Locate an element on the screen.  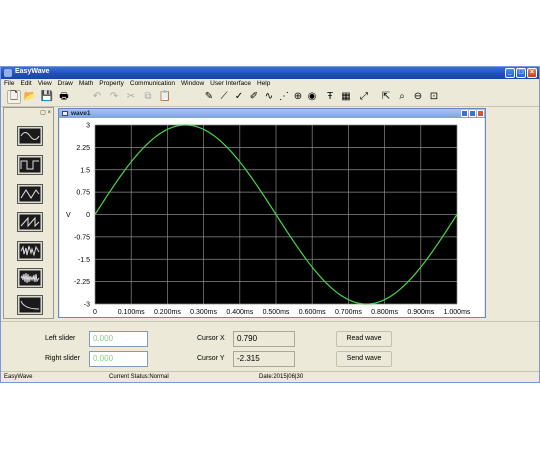
wave-window-icon is located at coordinates (65, 113).